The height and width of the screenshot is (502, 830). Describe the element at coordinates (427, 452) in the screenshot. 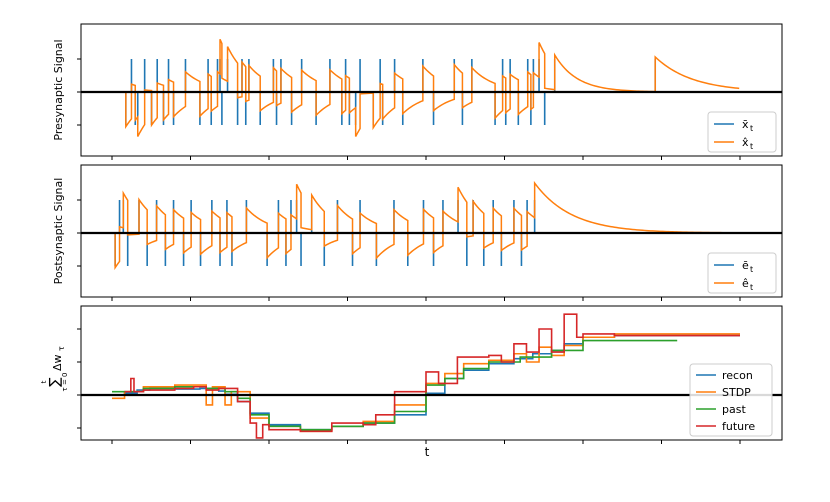

I see `x-axis-label: t` at that location.